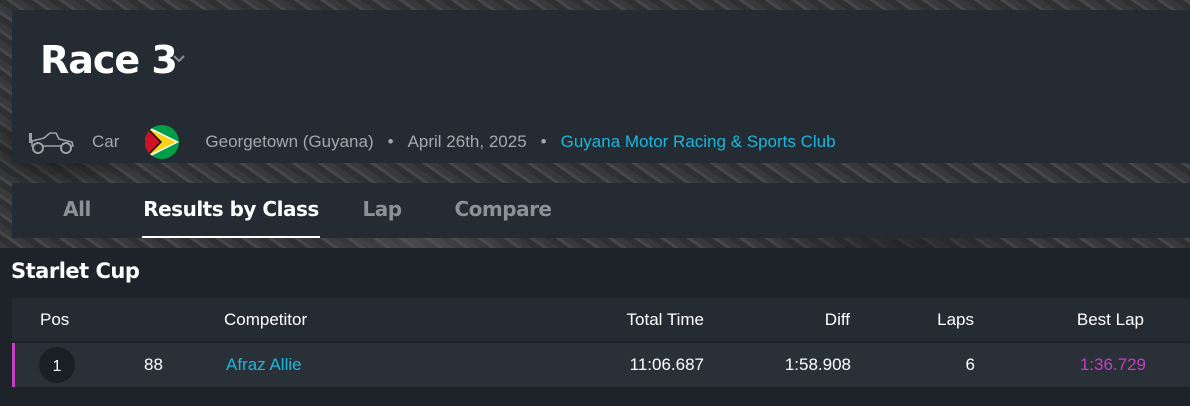 The height and width of the screenshot is (406, 1190). I want to click on column-header-competitor: Competitor, so click(265, 319).